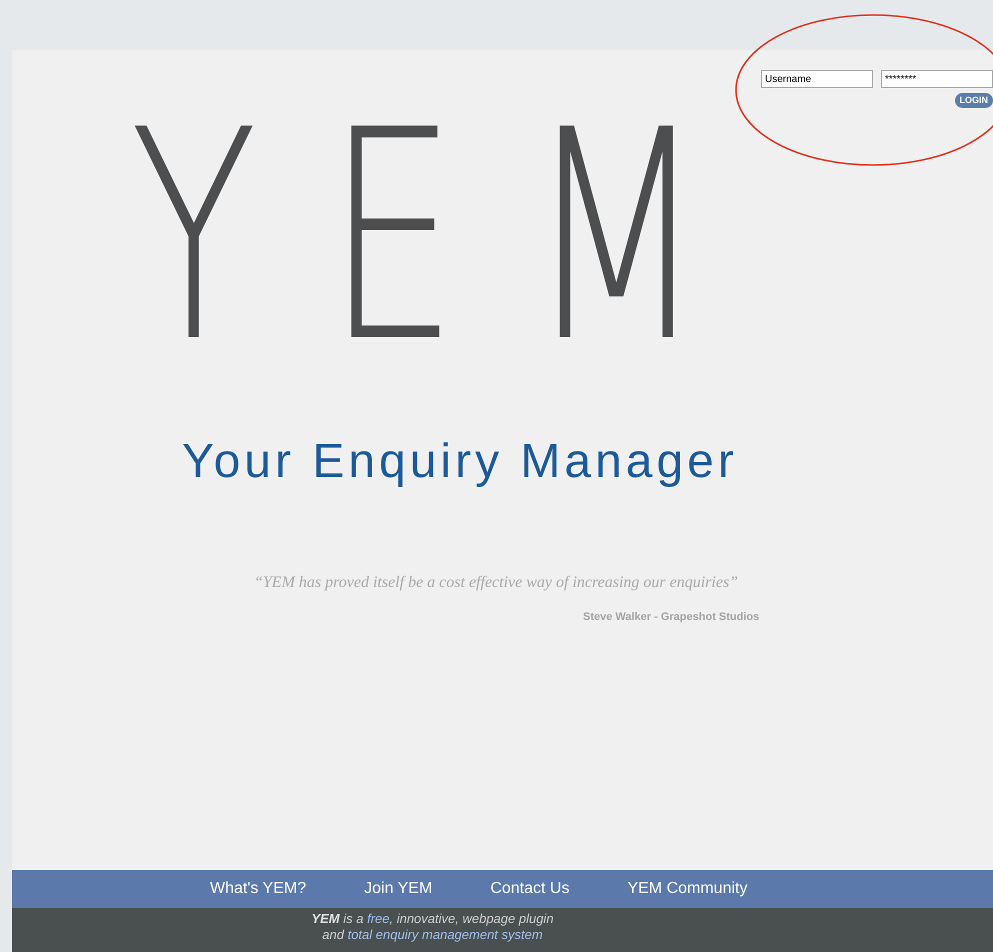 The height and width of the screenshot is (952, 993). I want to click on nav-link: Contact Us, so click(530, 889).